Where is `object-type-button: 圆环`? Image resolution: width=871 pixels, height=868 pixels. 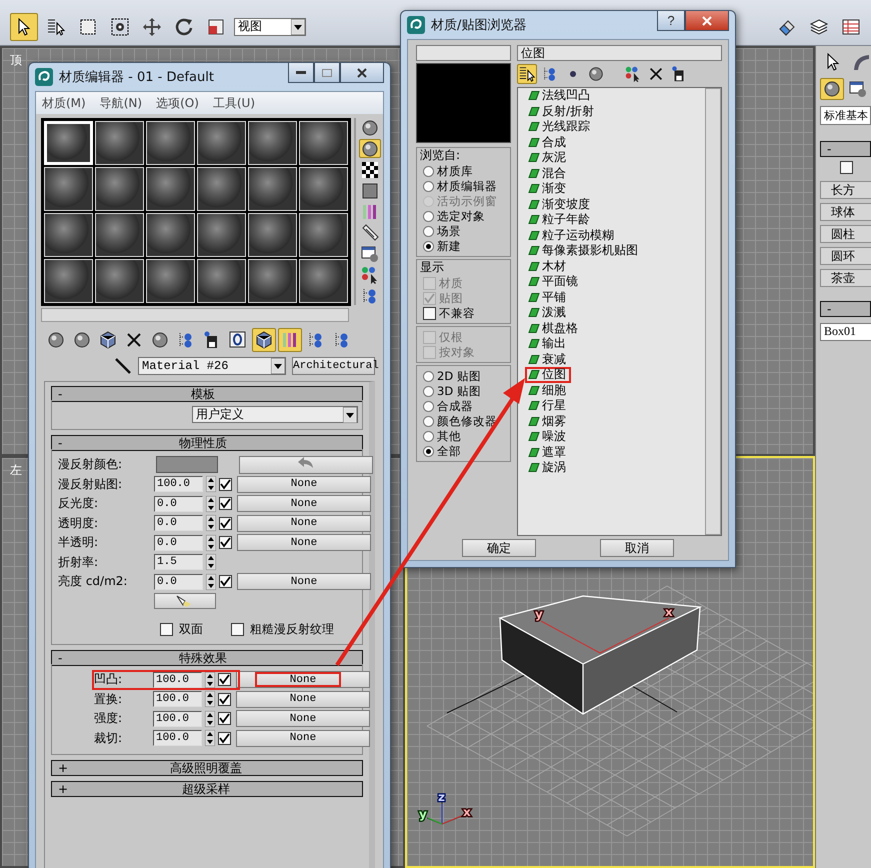 object-type-button: 圆环 is located at coordinates (845, 256).